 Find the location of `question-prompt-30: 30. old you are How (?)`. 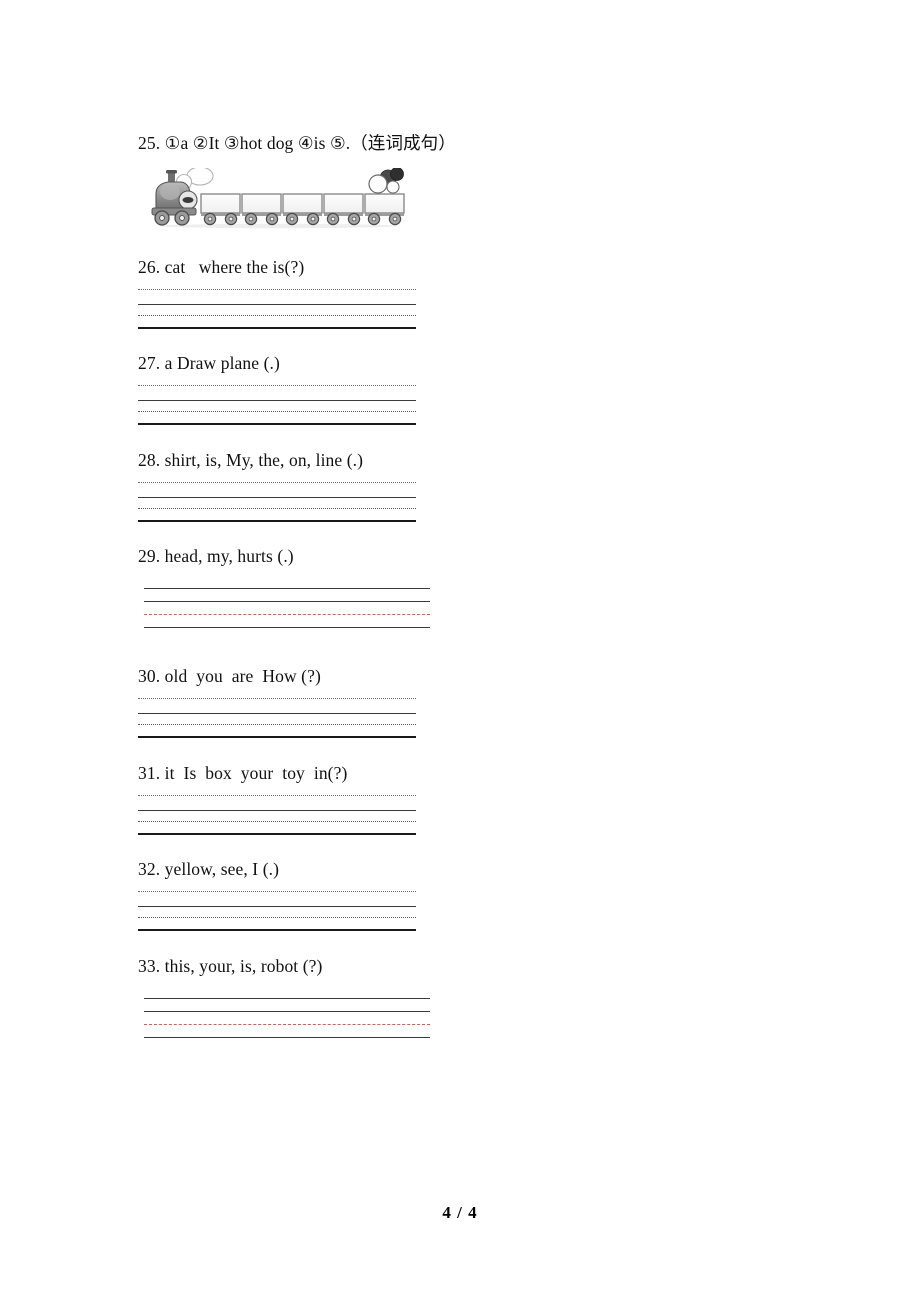

question-prompt-30: 30. old you are How (?) is located at coordinates (229, 676).